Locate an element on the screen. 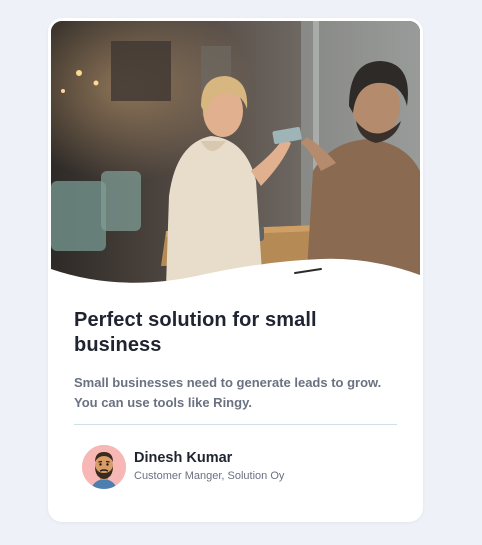 Image resolution: width=482 pixels, height=545 pixels. card-title: Perfect solution for small business is located at coordinates (224, 333).